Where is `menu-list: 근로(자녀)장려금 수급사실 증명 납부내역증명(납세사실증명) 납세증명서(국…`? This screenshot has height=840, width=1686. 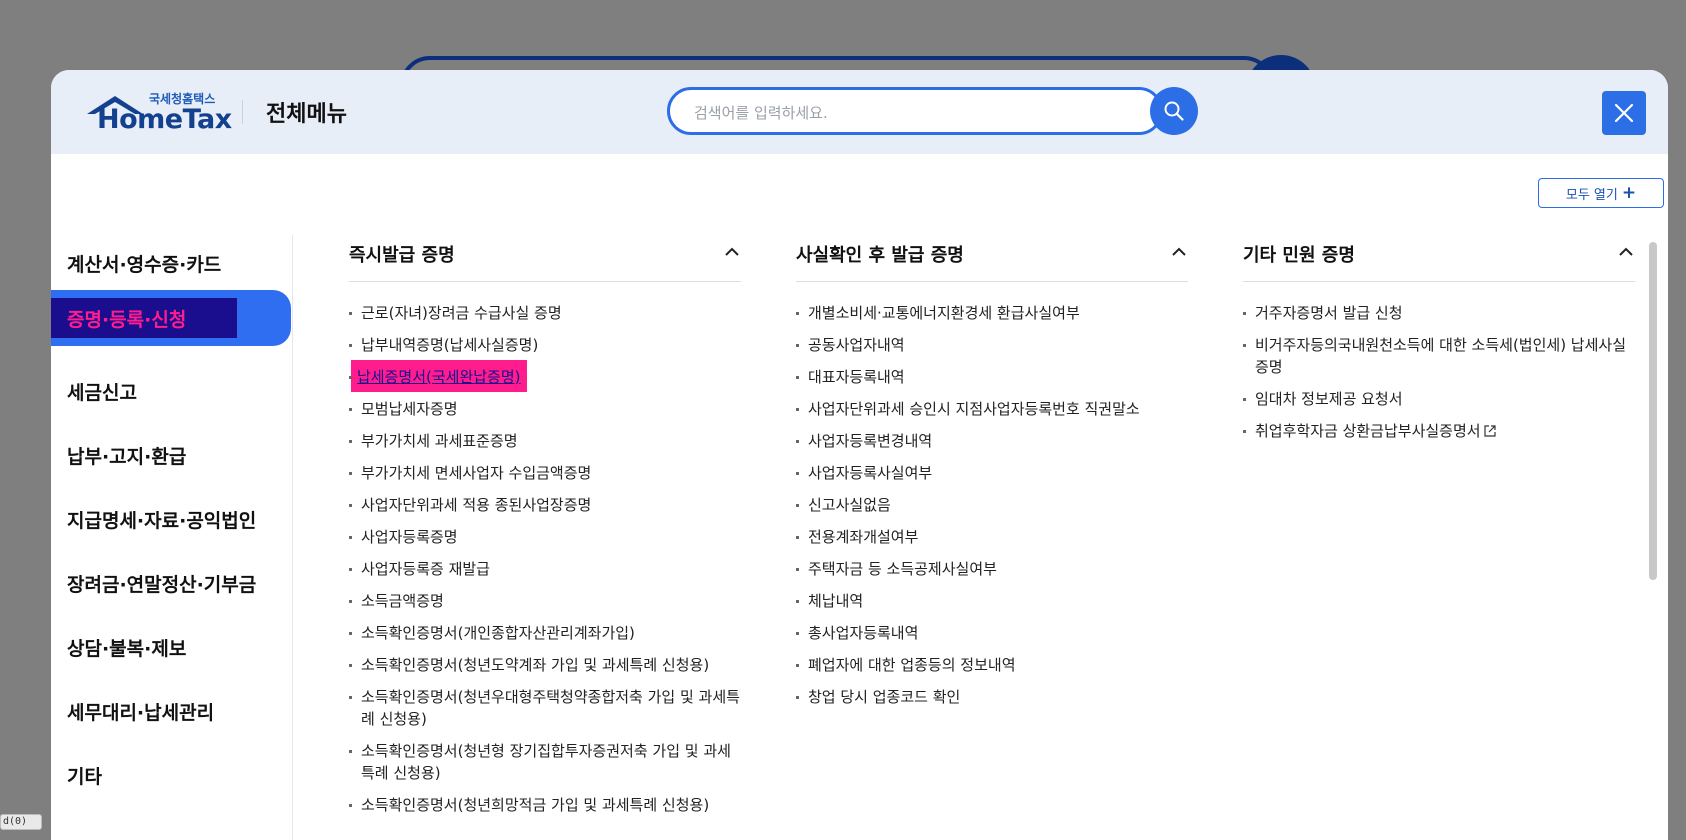 menu-list: 근로(자녀)장려금 수급사실 증명 납부내역증명(납세사실증명) 납세증명서(국… is located at coordinates (545, 564).